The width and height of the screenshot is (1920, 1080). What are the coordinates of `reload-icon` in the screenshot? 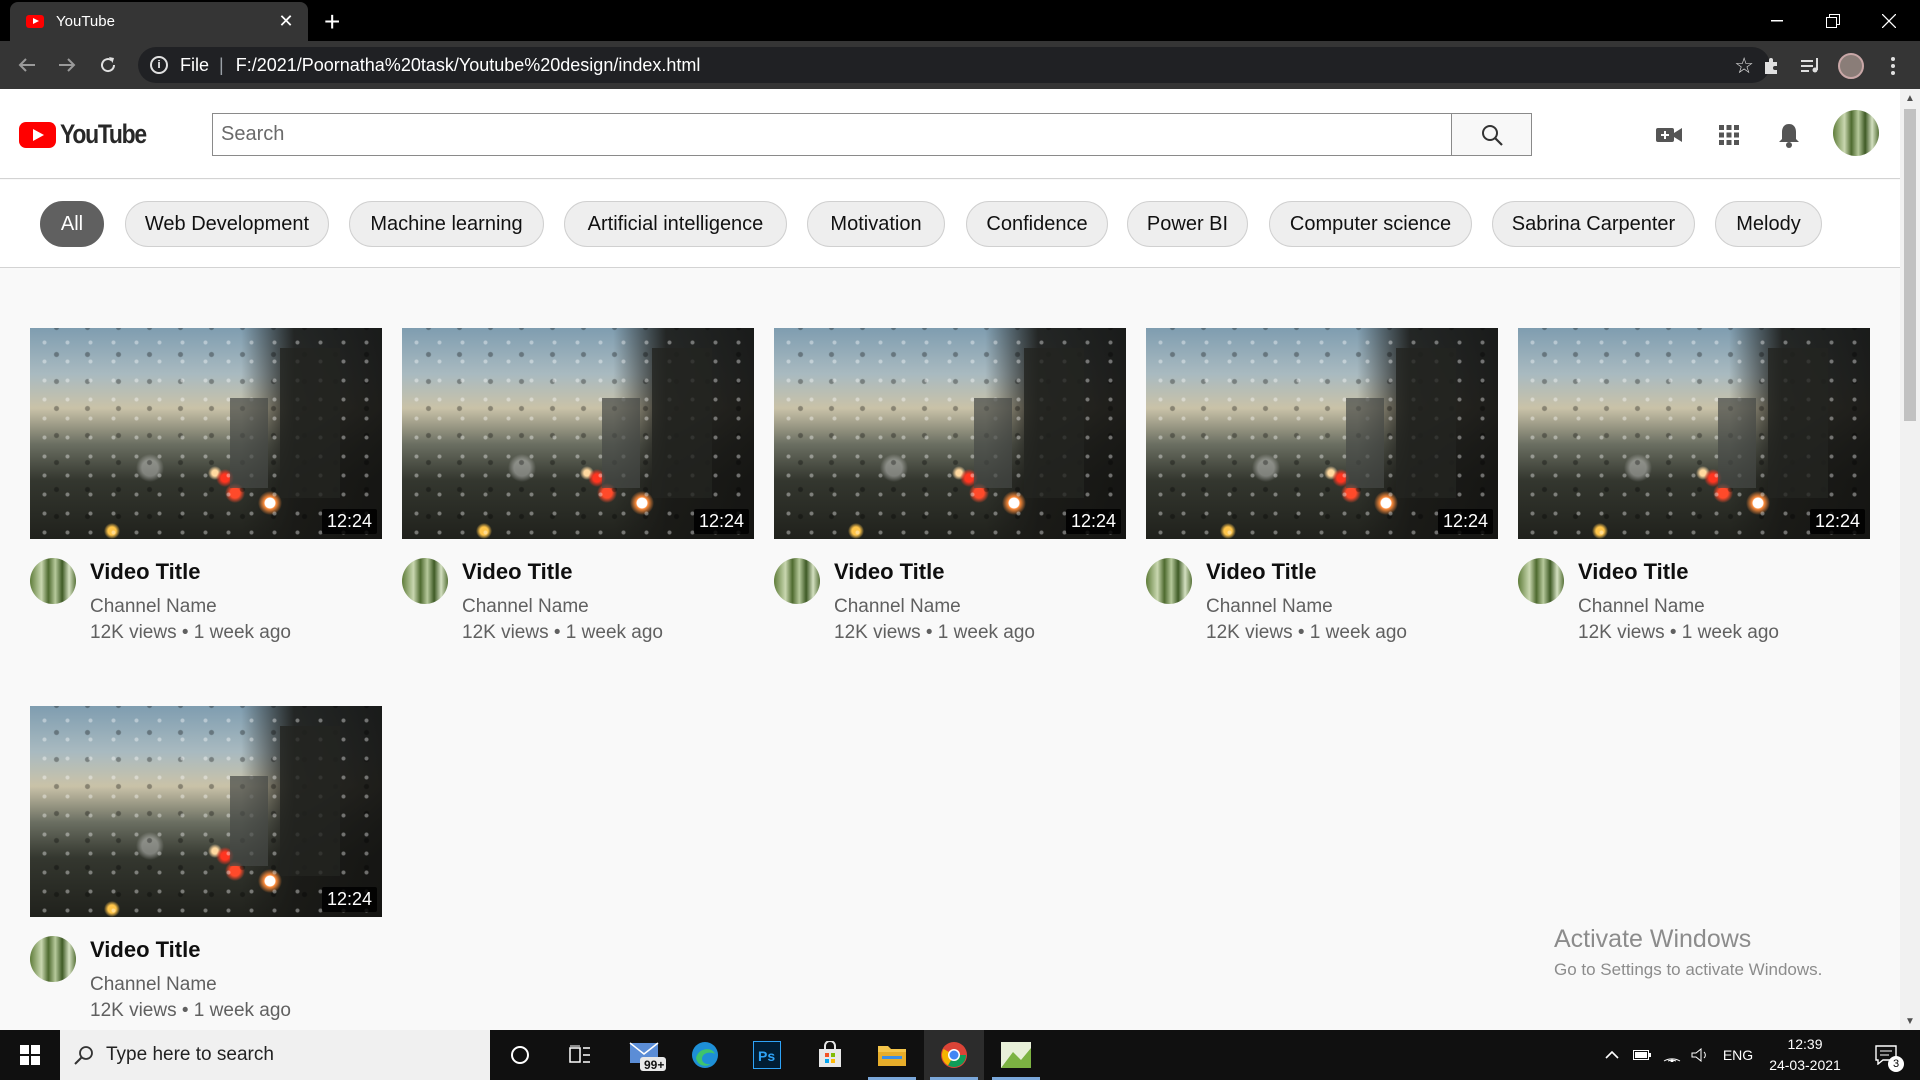 It's located at (108, 65).